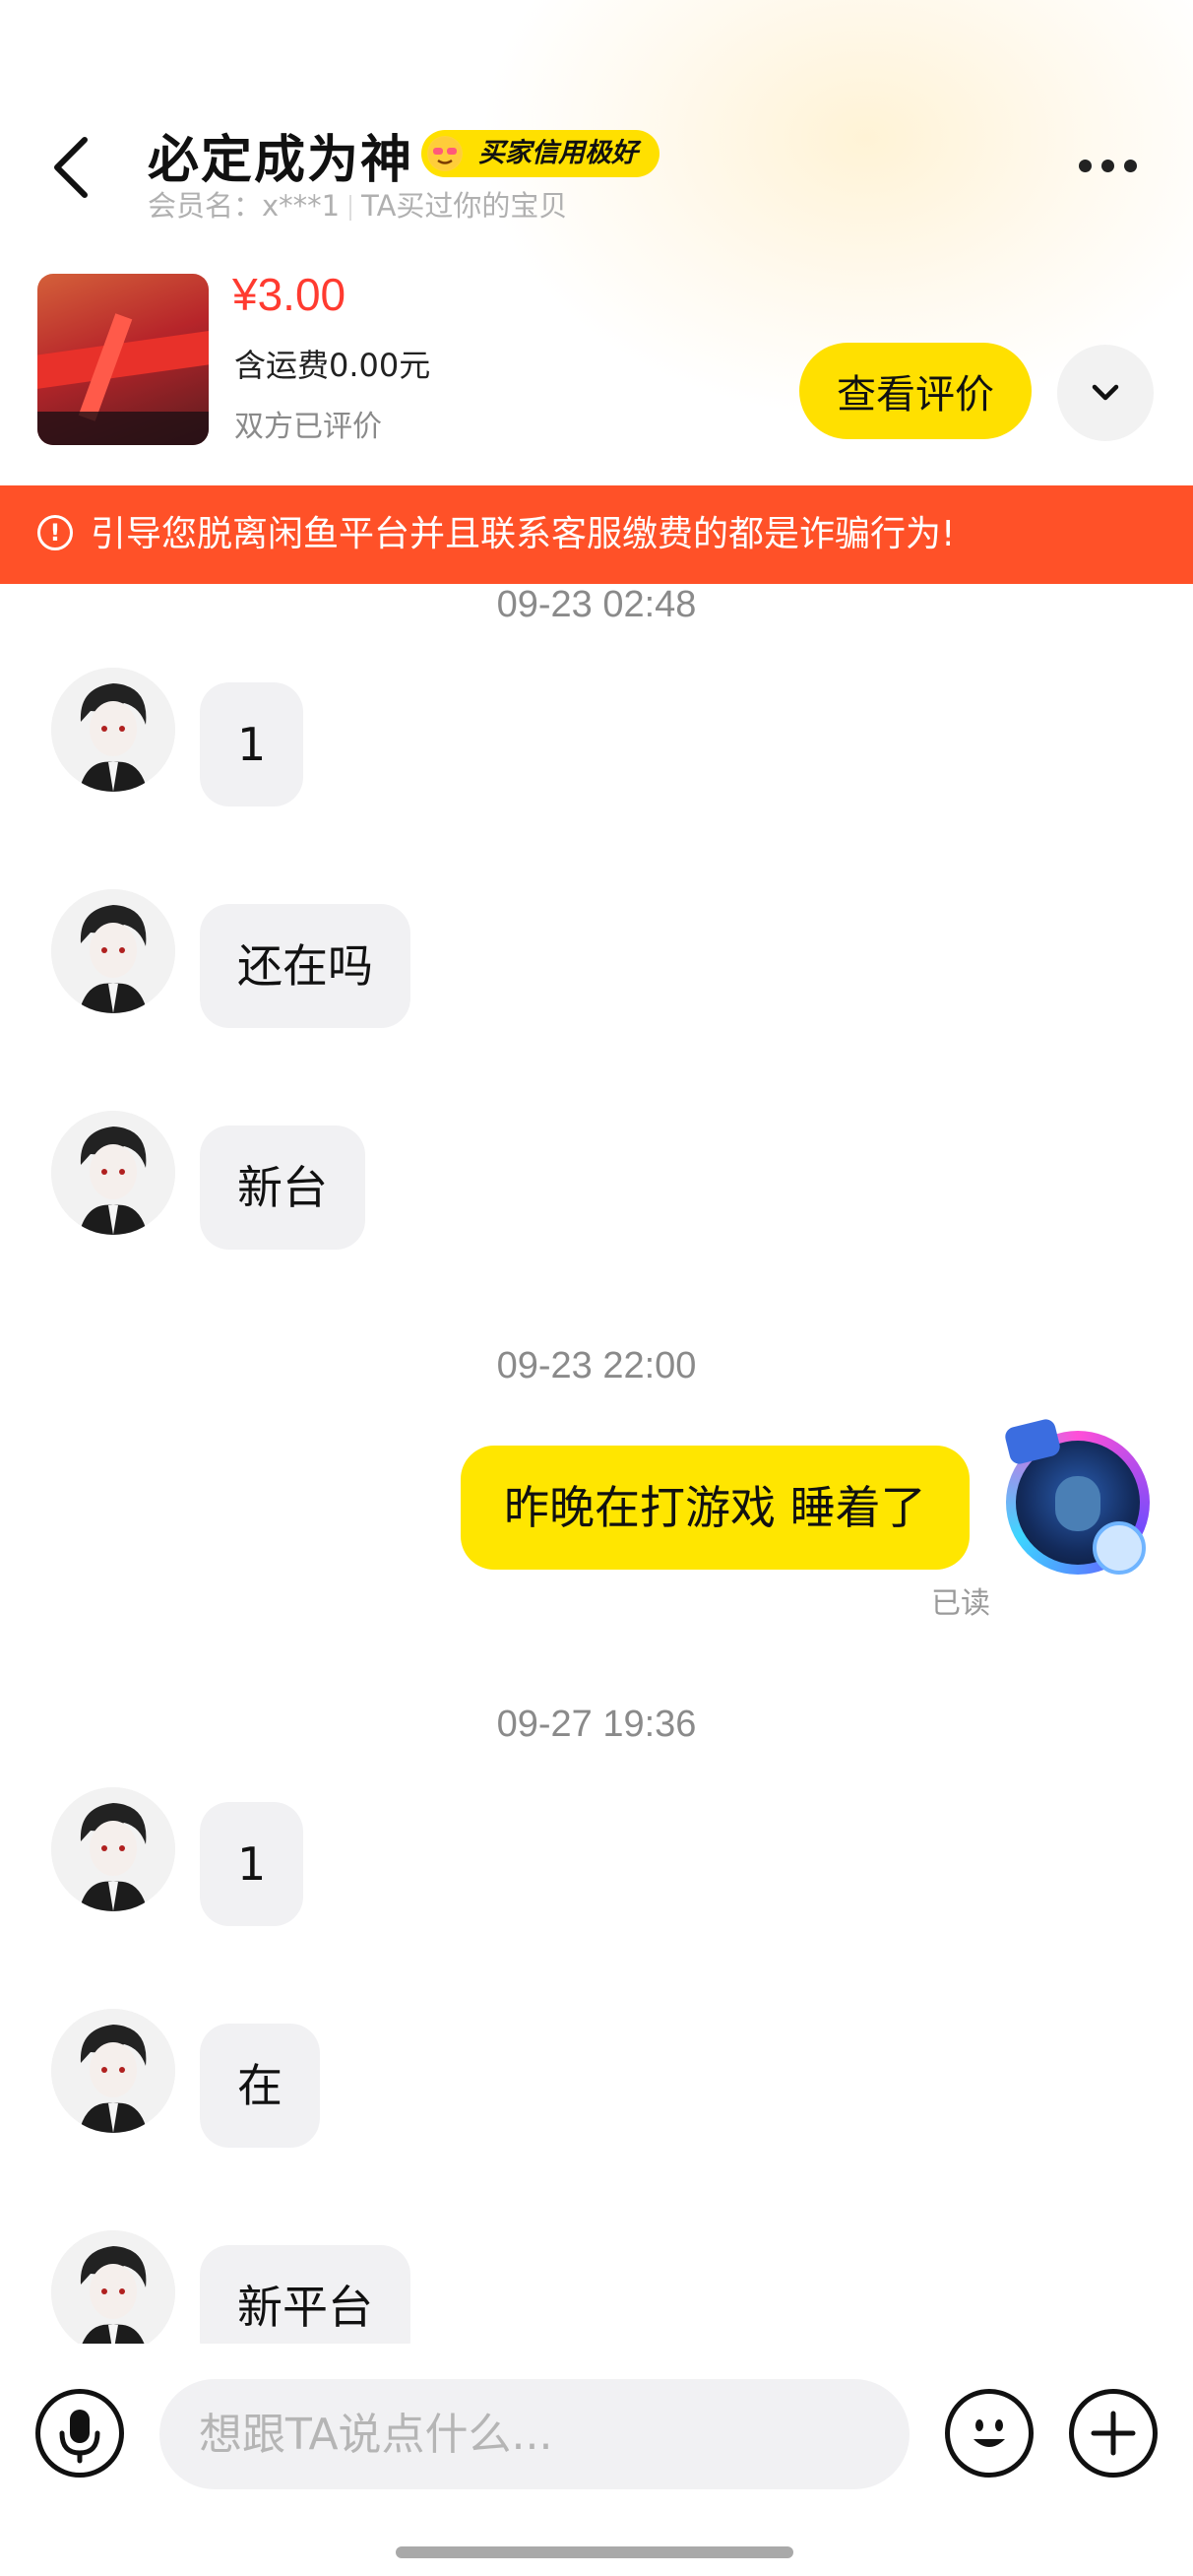  Describe the element at coordinates (72, 167) in the screenshot. I see `back-arrow-icon` at that location.